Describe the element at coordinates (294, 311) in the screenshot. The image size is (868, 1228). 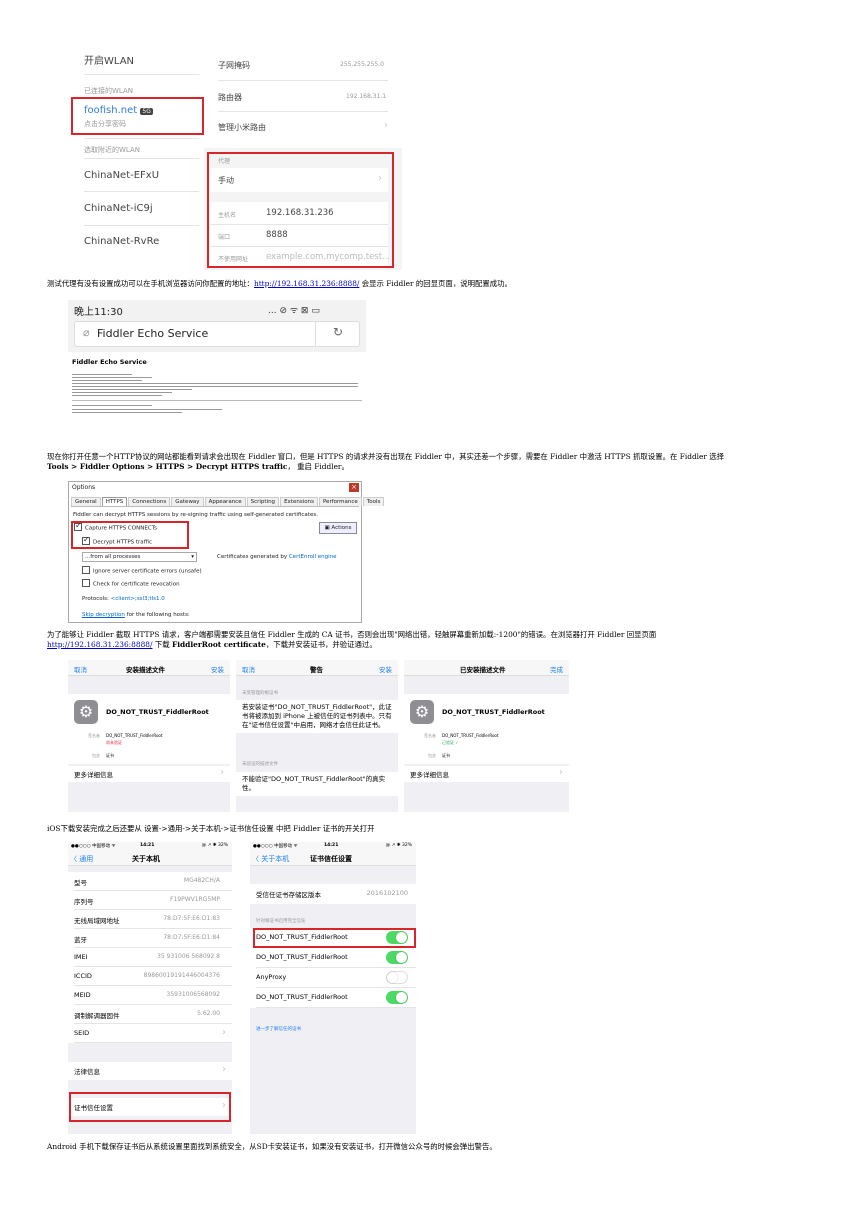
I see `status-icons: ... ⊘ ᯤ ⊠ ▭` at that location.